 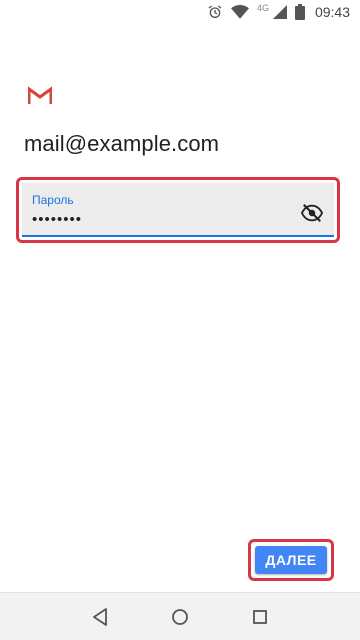 I want to click on home-icon, so click(x=180, y=617).